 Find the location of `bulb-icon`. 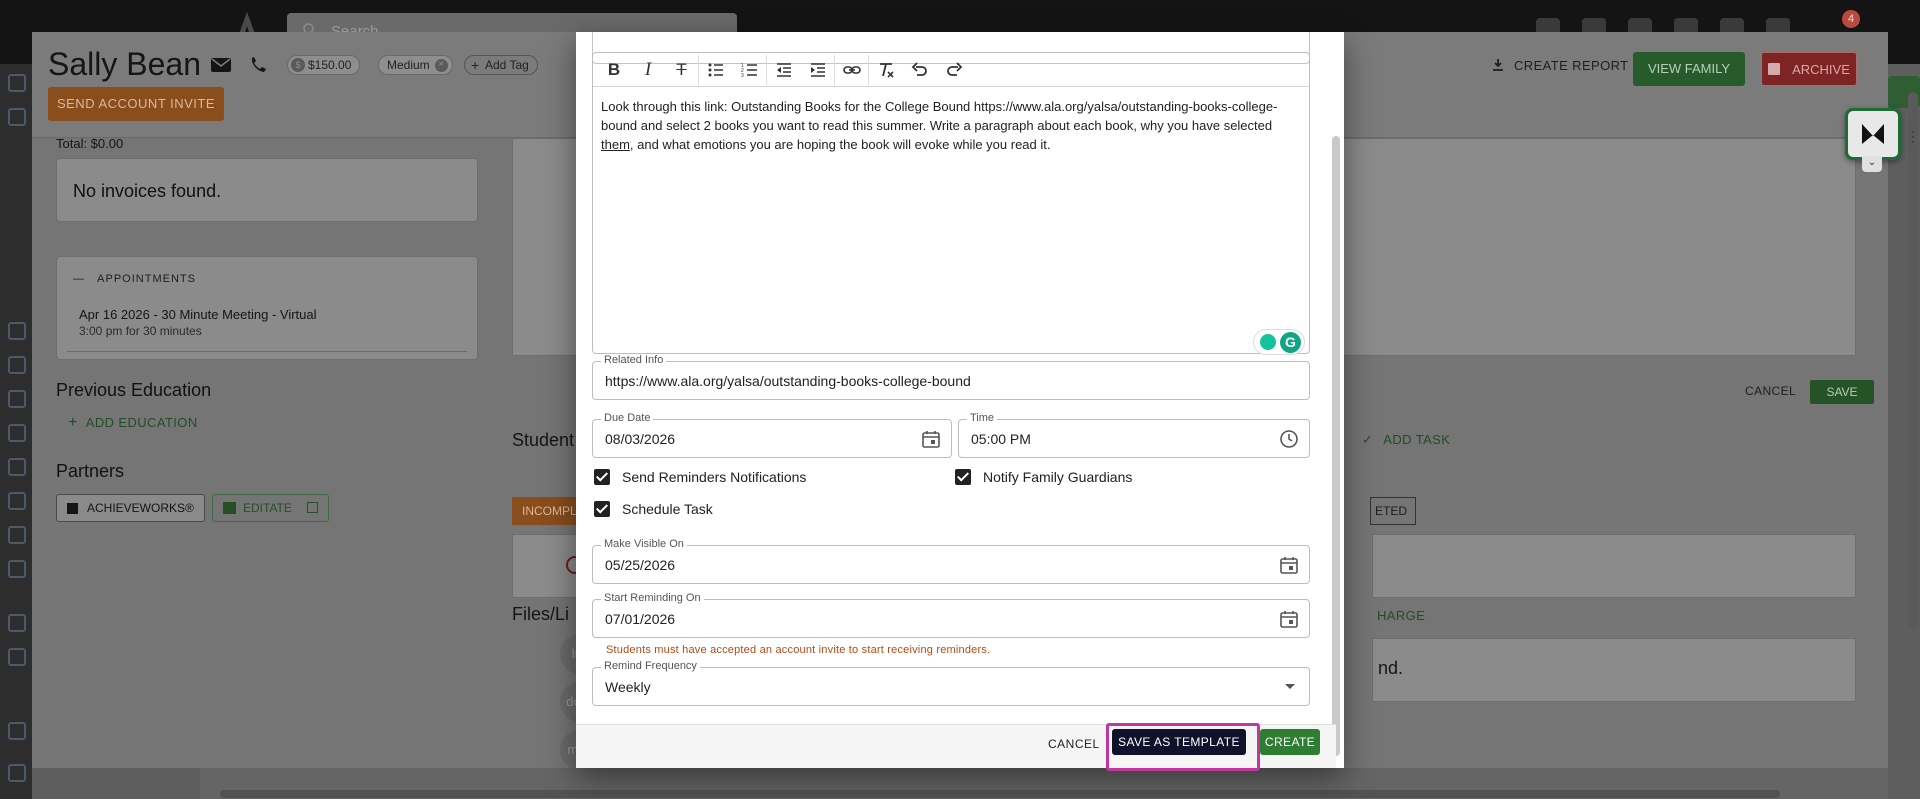

bulb-icon is located at coordinates (1268, 342).